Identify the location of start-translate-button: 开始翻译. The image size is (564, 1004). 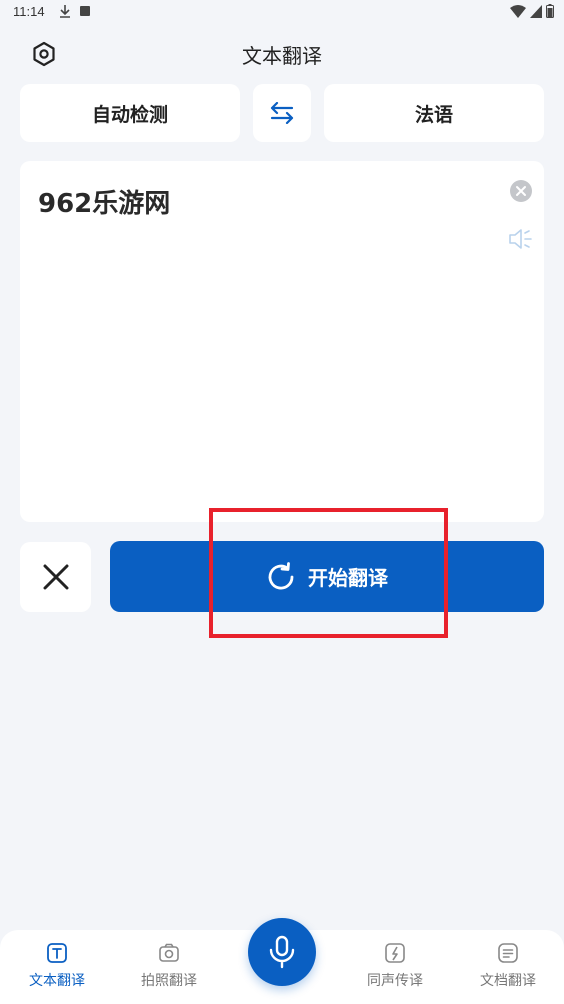
(327, 576).